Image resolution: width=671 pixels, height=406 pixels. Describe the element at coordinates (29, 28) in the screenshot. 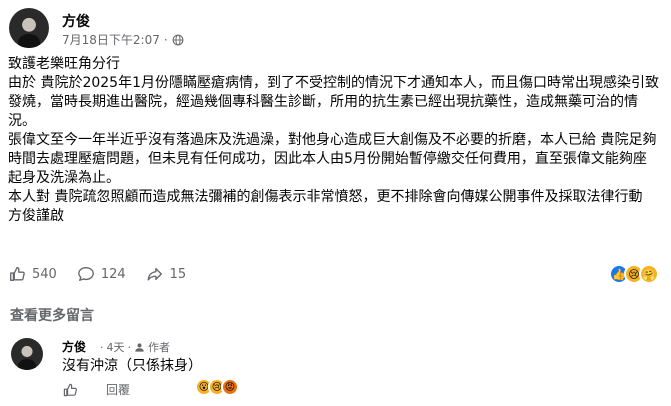

I see `author-avatar` at that location.